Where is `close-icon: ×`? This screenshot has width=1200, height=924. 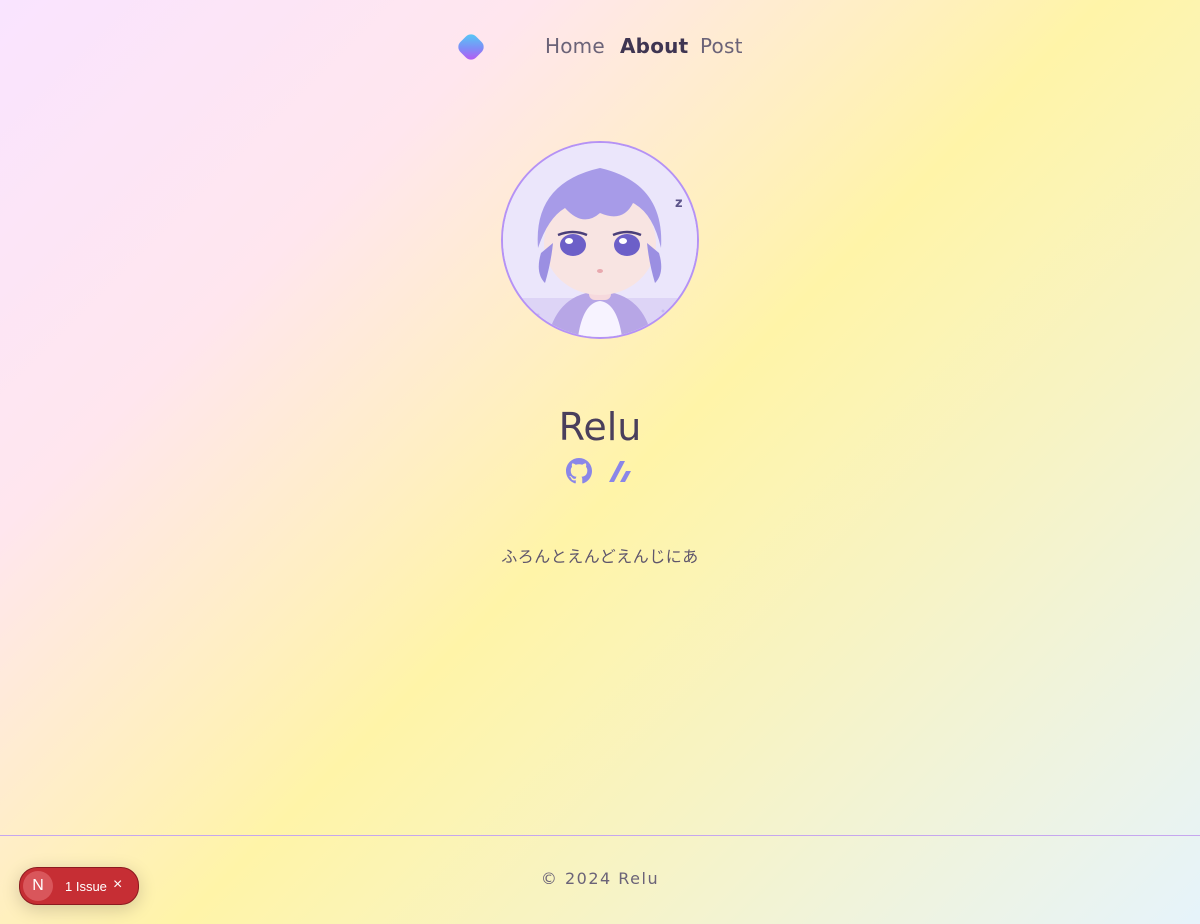
close-icon: × is located at coordinates (117, 885).